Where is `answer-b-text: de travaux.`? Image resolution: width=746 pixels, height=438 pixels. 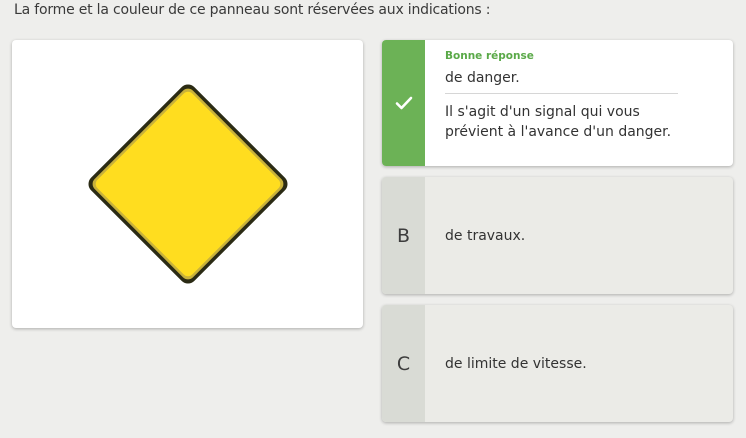 answer-b-text: de travaux. is located at coordinates (485, 235).